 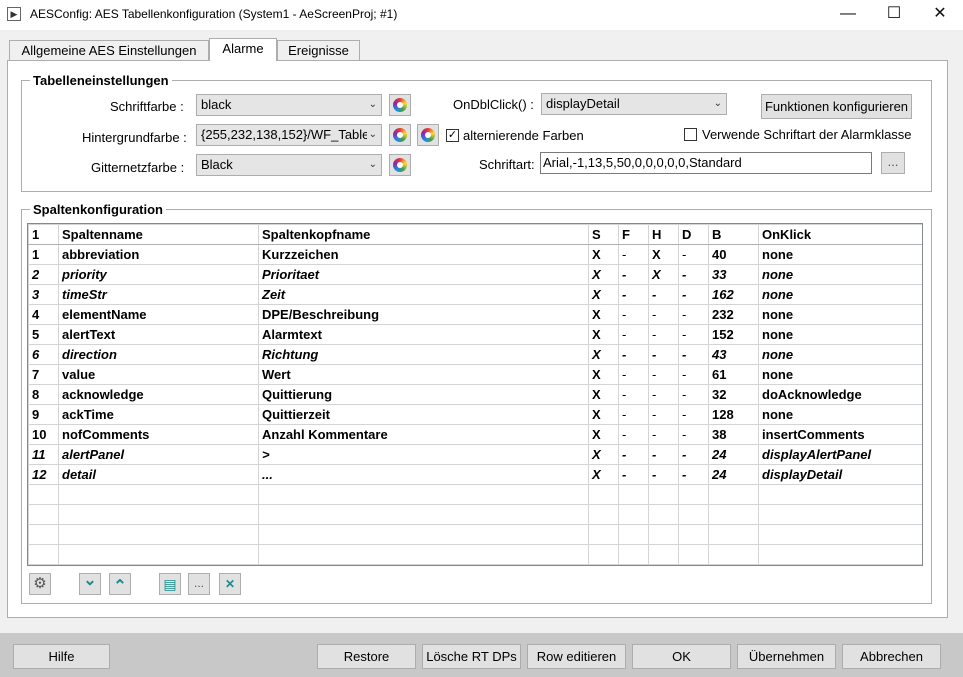 I want to click on table-row: 6 direction Richtung X - - -43 none, so click(x=475, y=354).